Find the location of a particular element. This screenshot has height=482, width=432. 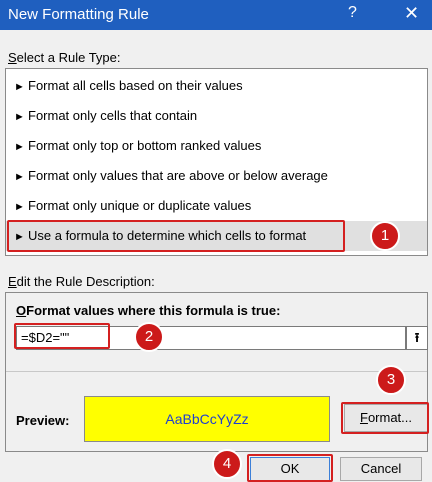

highlight-ok-button is located at coordinates (290, 468).